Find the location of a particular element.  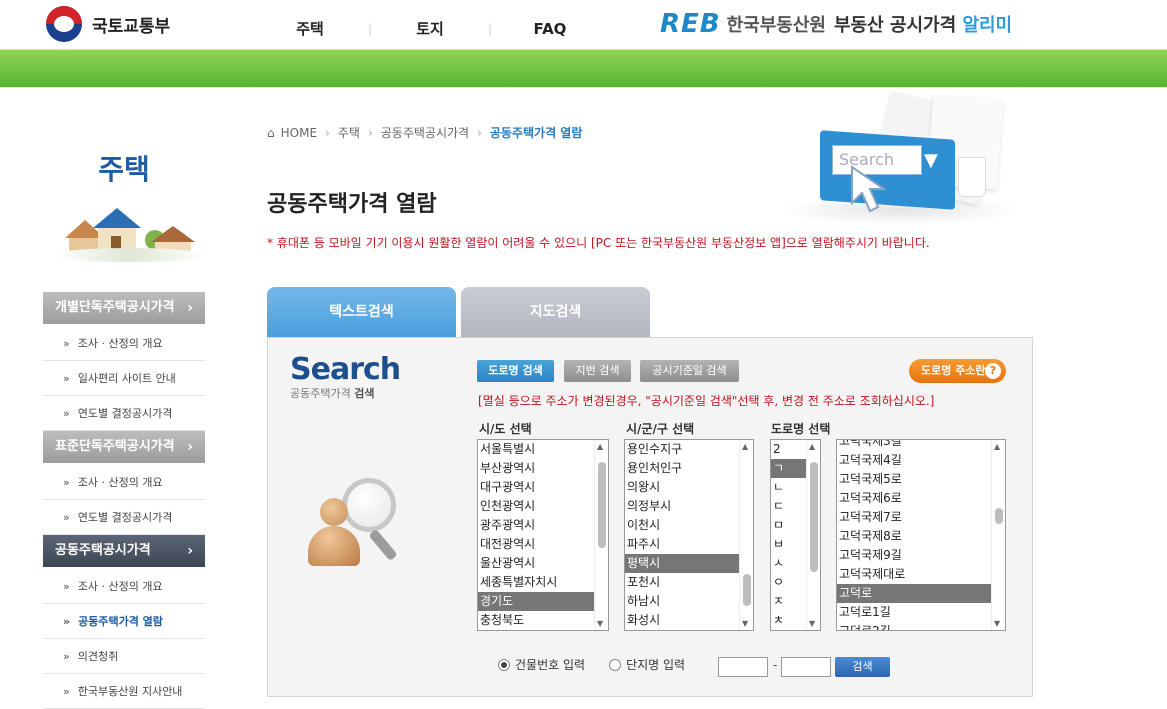

sido-option: 경기도 is located at coordinates (536, 601).